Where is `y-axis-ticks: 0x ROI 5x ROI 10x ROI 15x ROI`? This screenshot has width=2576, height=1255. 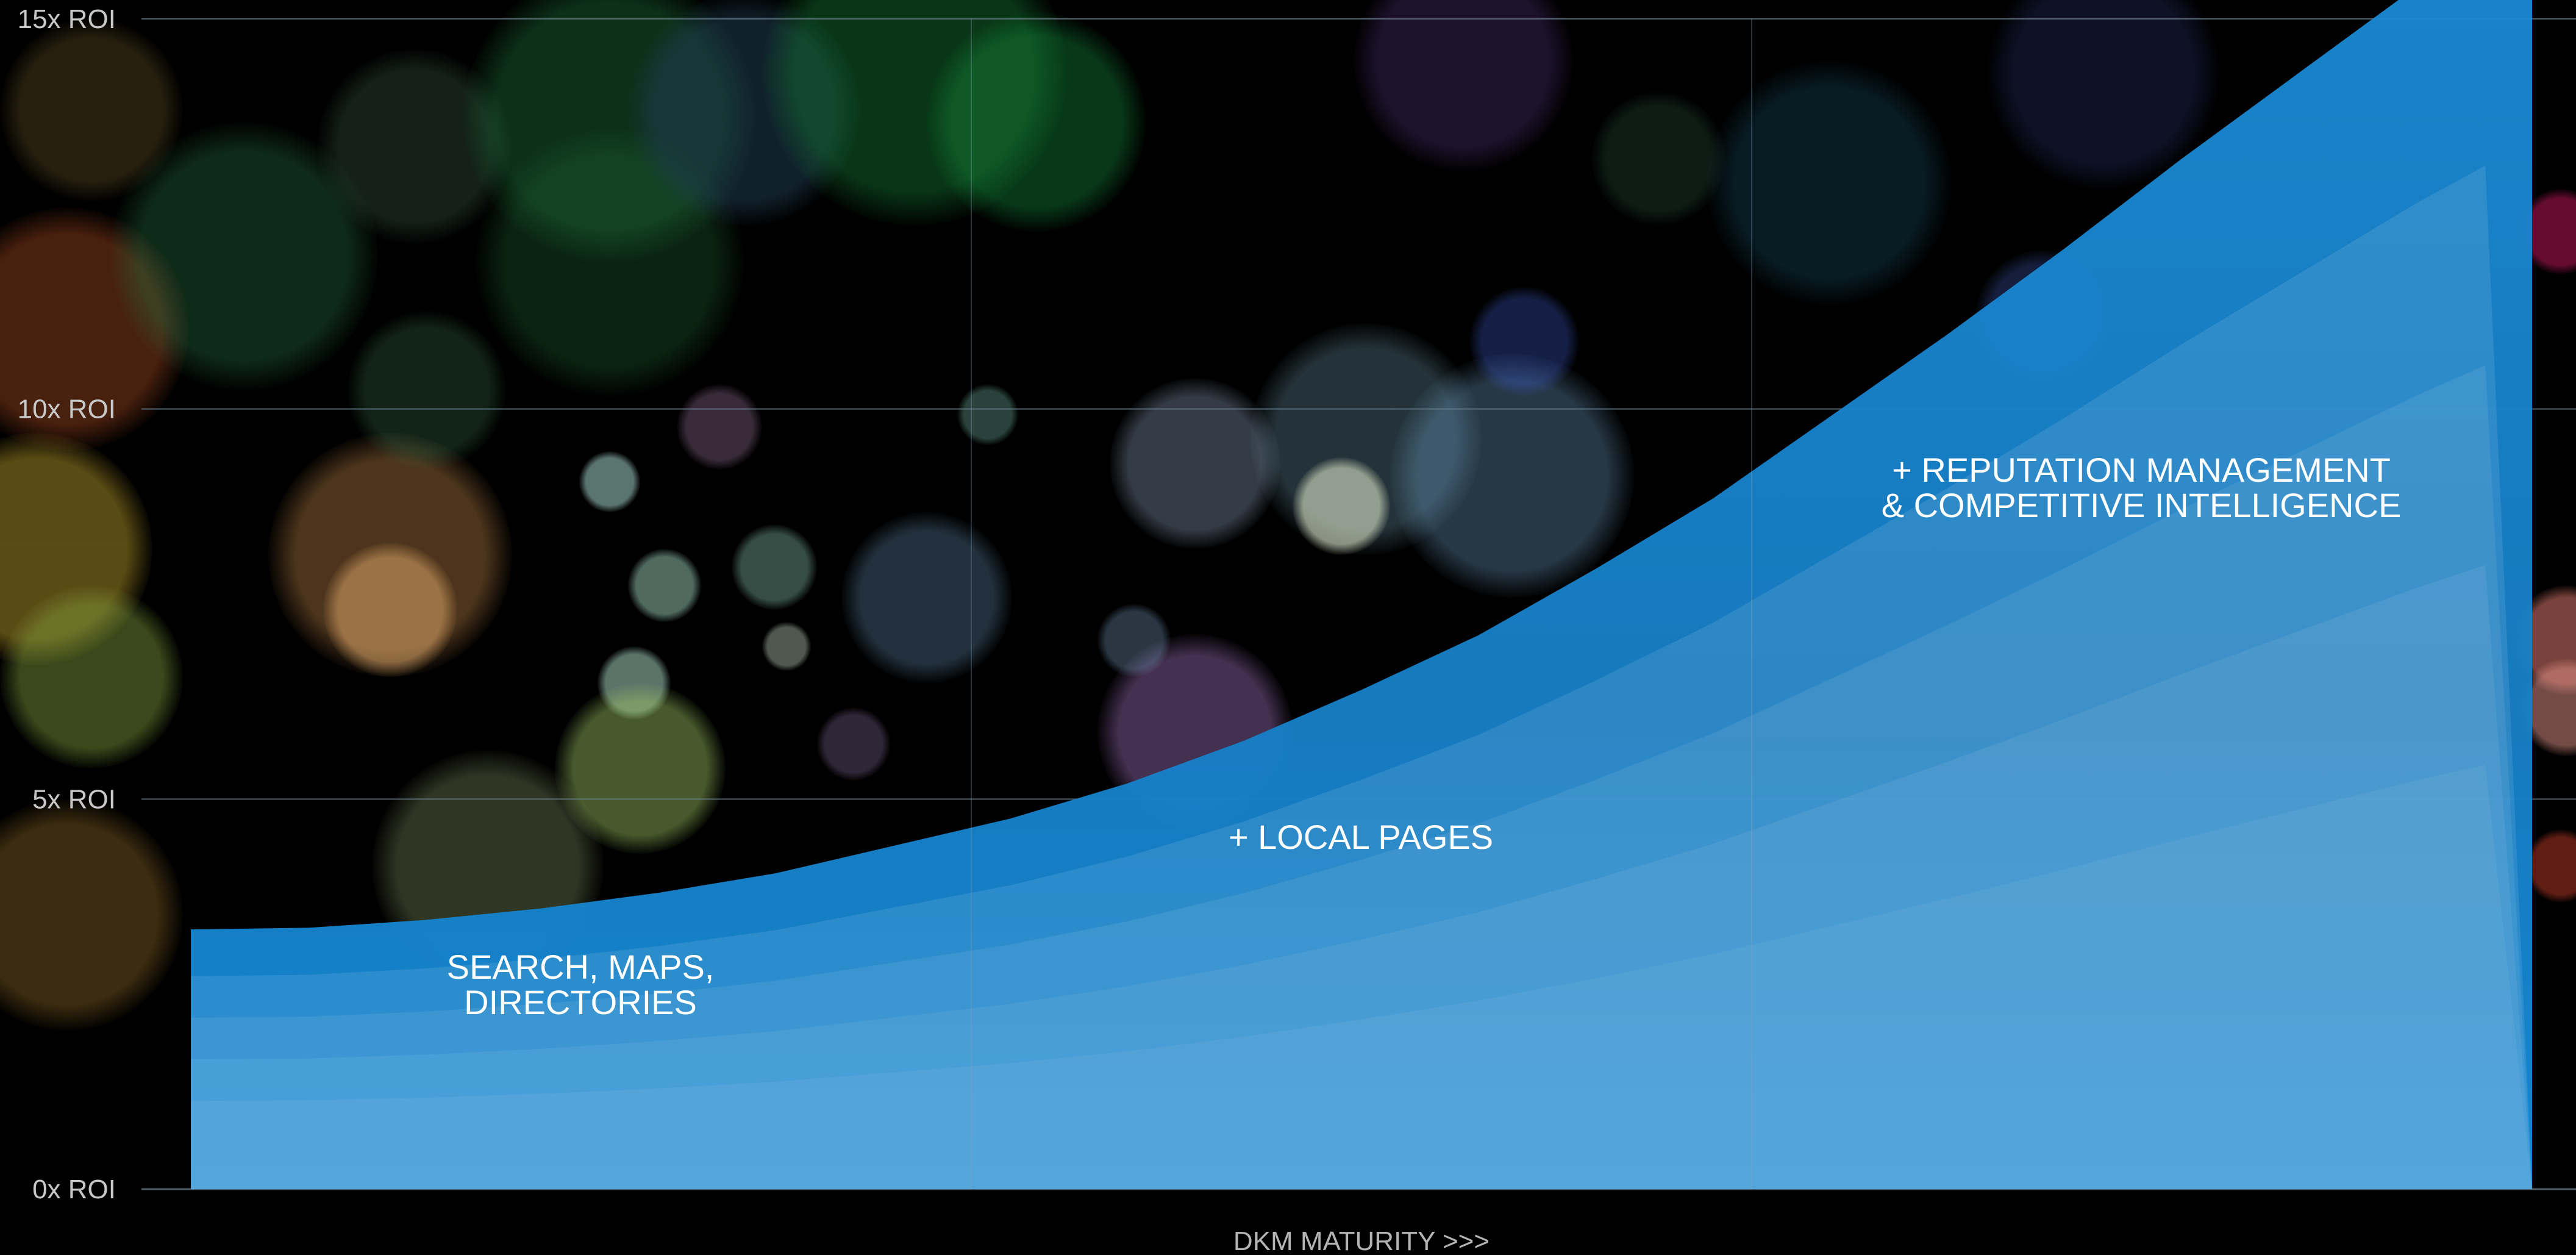 y-axis-ticks: 0x ROI 5x ROI 10x ROI 15x ROI is located at coordinates (67, 604).